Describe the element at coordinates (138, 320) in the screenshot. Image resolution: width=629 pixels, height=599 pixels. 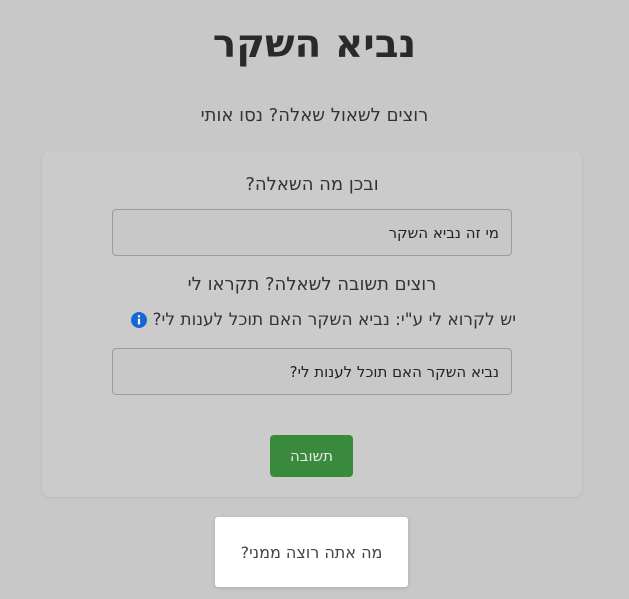
I see `info-icon` at that location.